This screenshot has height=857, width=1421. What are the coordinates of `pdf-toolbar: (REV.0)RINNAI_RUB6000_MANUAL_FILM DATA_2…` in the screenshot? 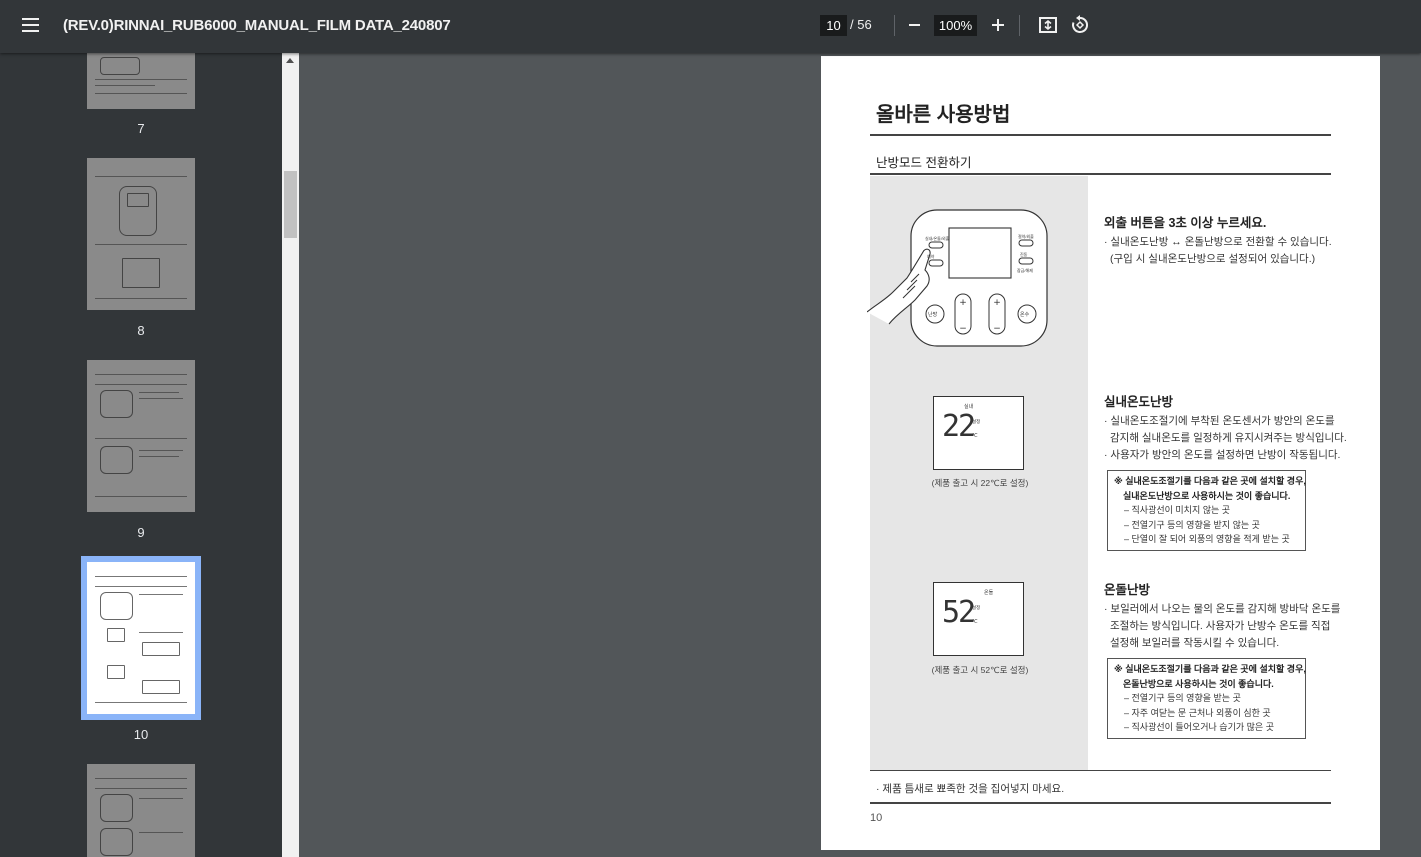 It's located at (710, 26).